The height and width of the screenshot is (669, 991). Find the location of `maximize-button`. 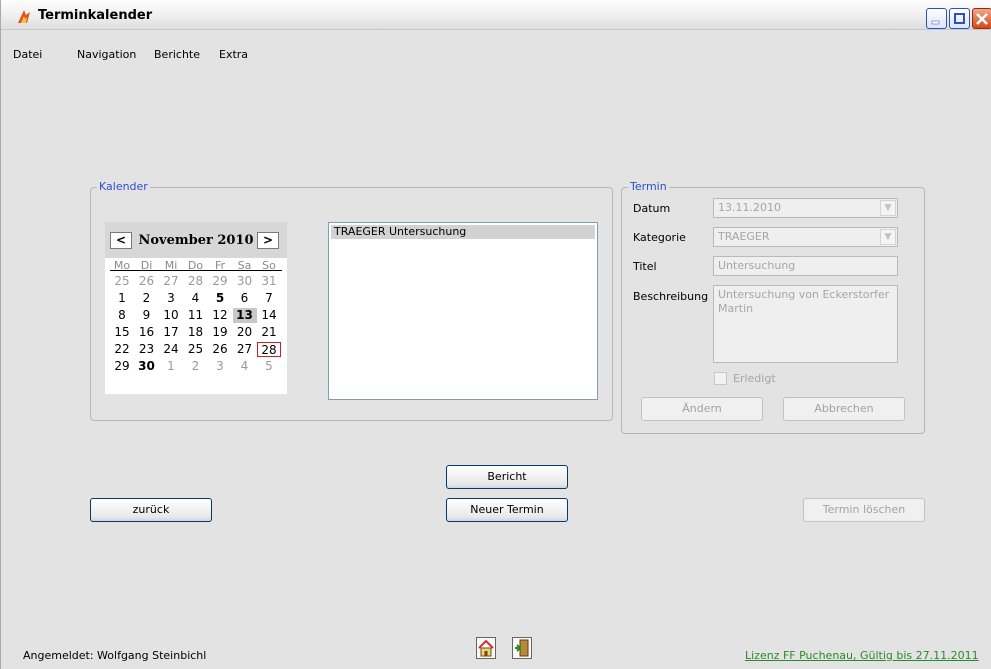

maximize-button is located at coordinates (959, 18).